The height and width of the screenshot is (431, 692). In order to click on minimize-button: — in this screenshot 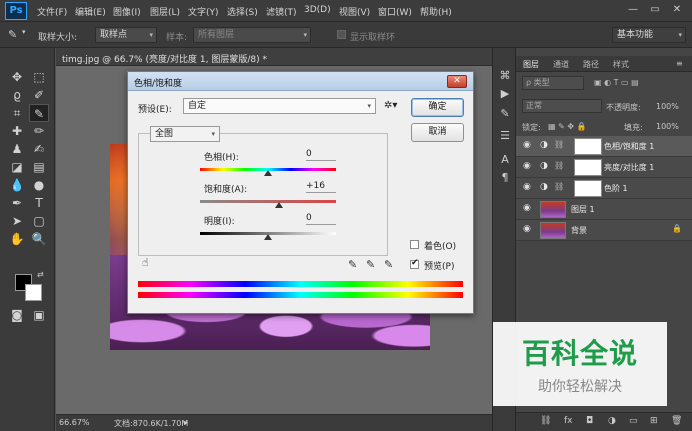, I will do `click(633, 10)`.